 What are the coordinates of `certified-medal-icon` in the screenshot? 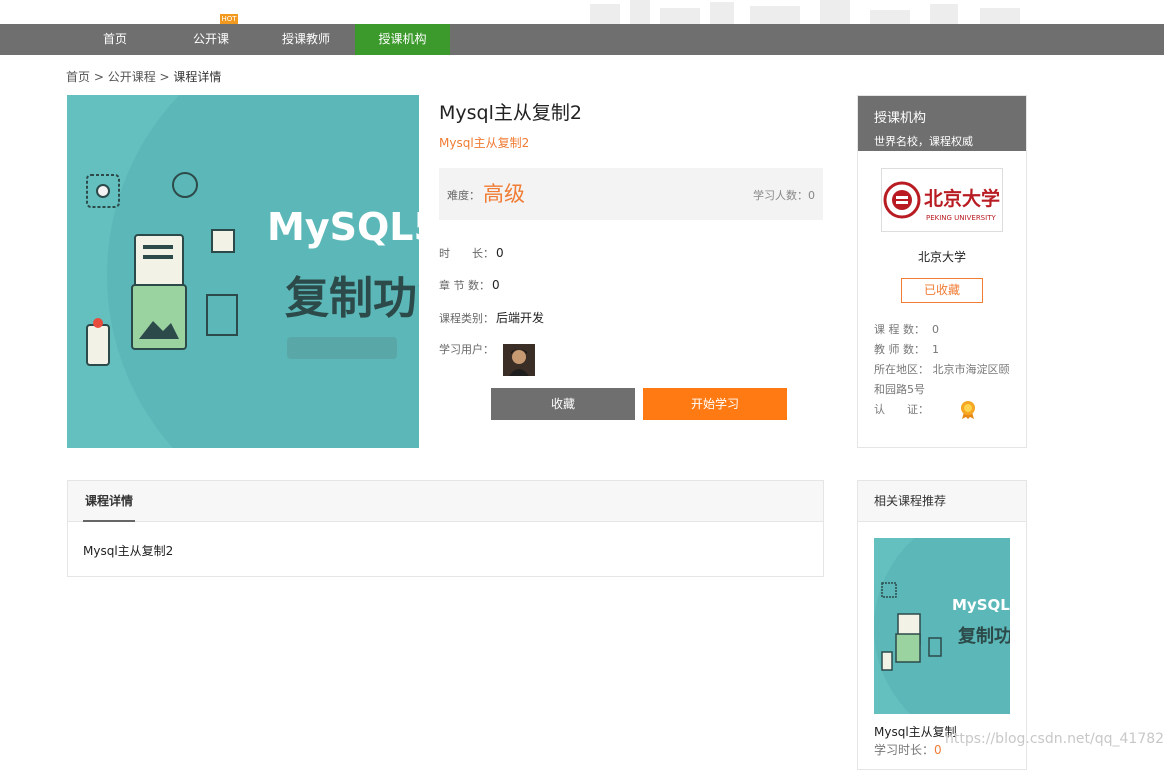 It's located at (967, 410).